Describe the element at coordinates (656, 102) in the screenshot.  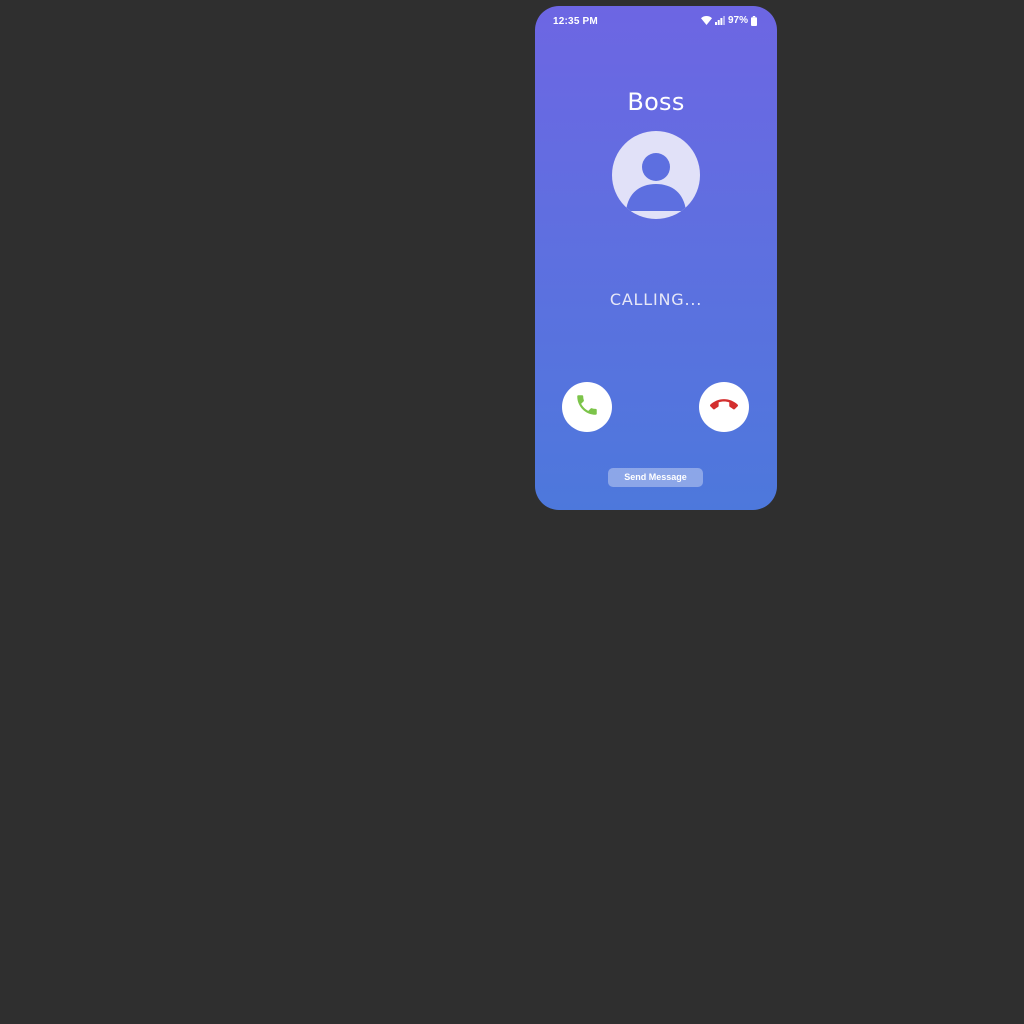
I see `caller-name: Boss` at that location.